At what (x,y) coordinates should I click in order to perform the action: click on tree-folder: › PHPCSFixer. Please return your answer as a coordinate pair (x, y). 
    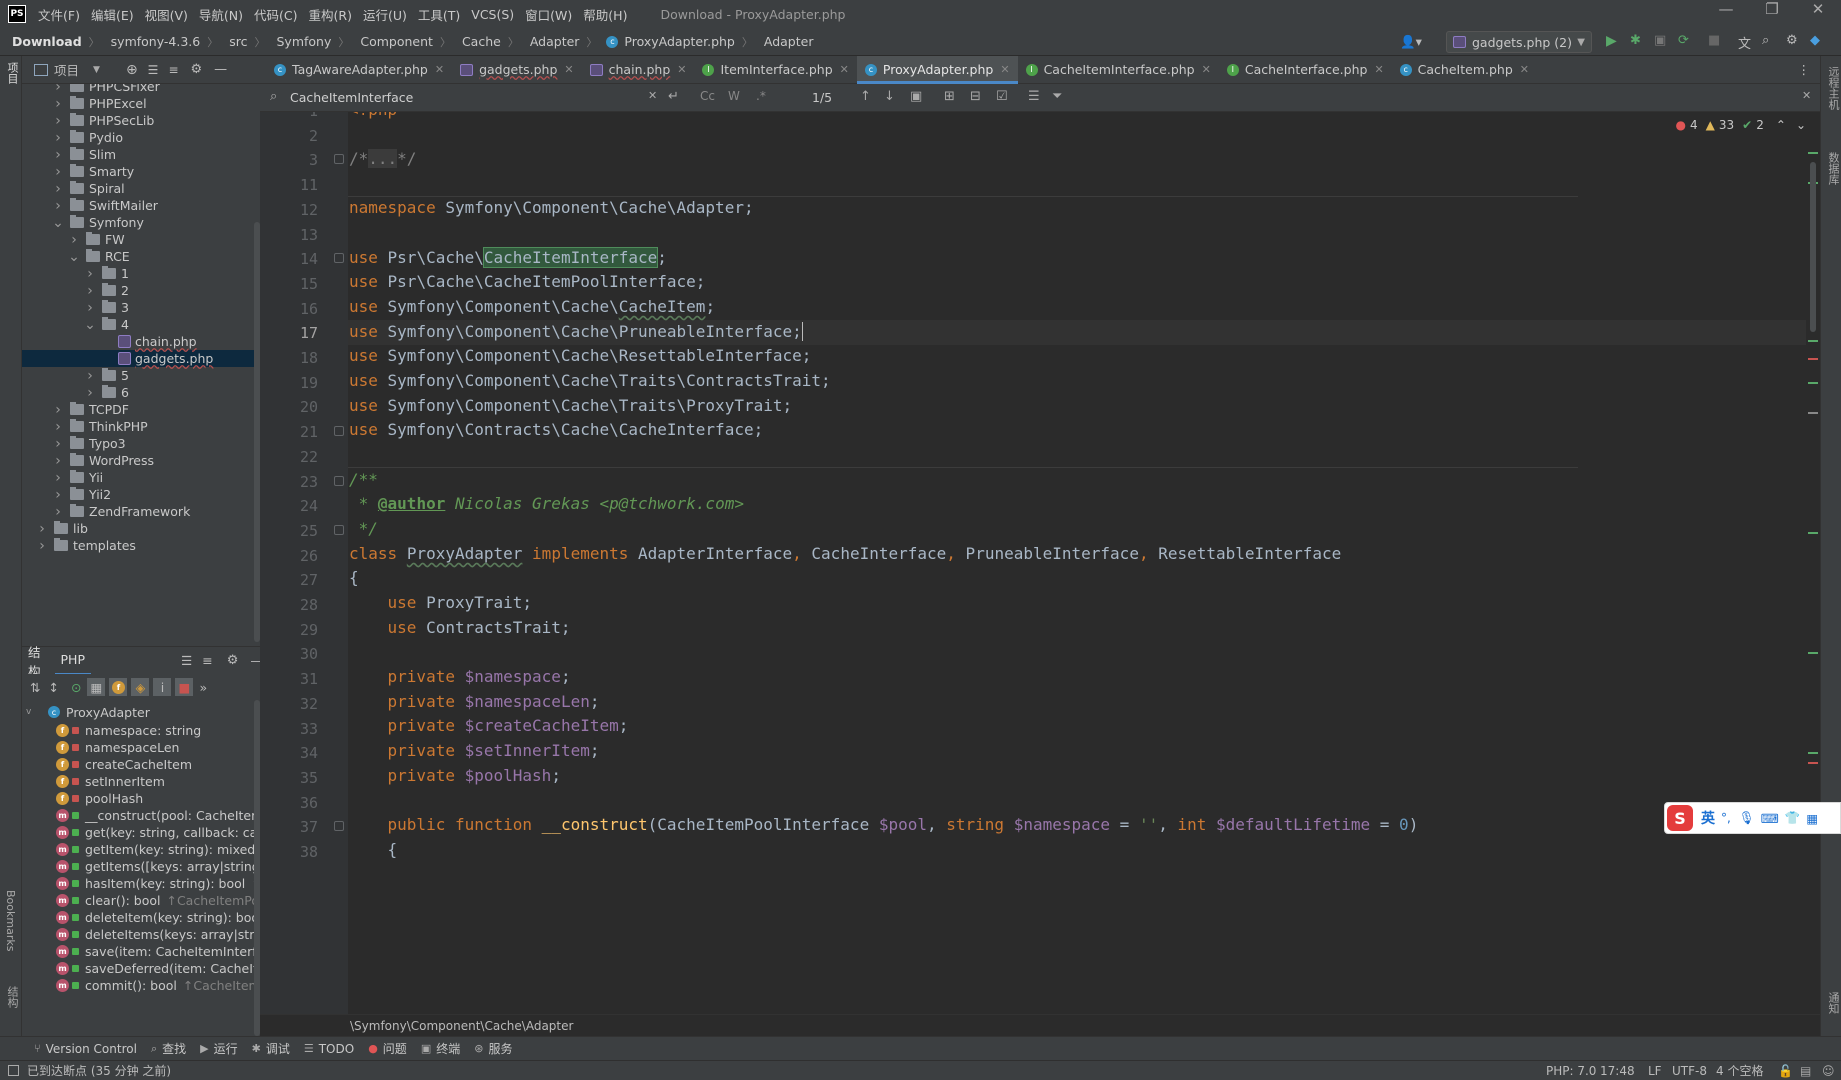
    Looking at the image, I should click on (106, 89).